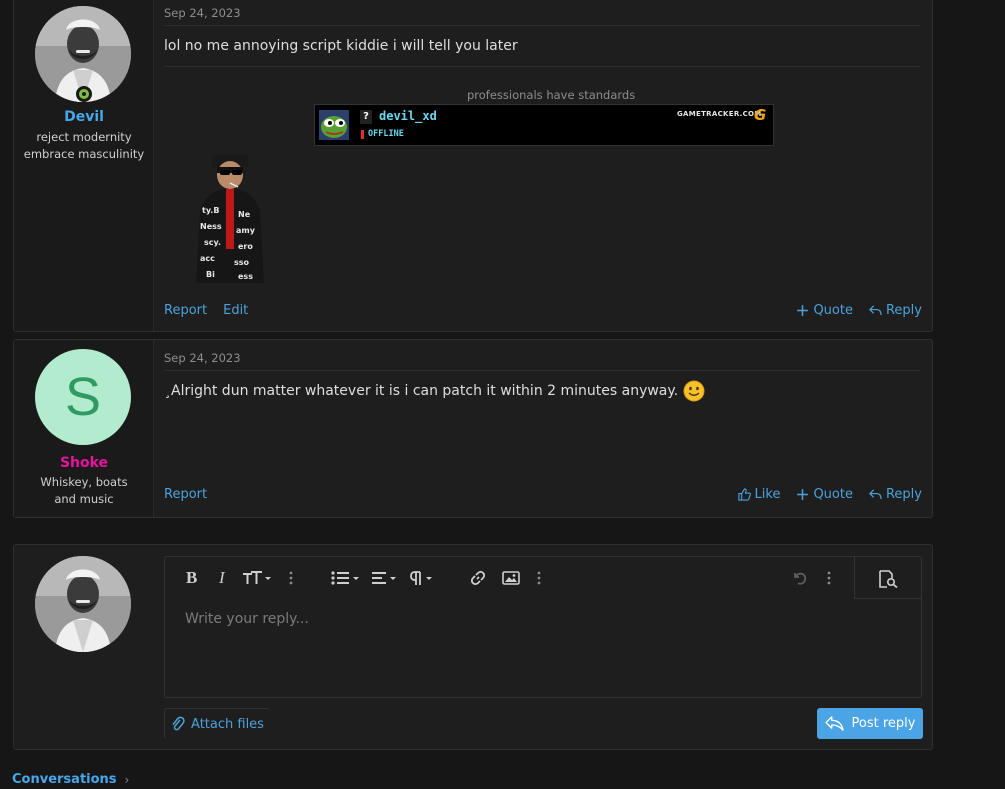 The height and width of the screenshot is (789, 1005). Describe the element at coordinates (719, 114) in the screenshot. I see `banner-brand: GAMETRACKER.COM` at that location.